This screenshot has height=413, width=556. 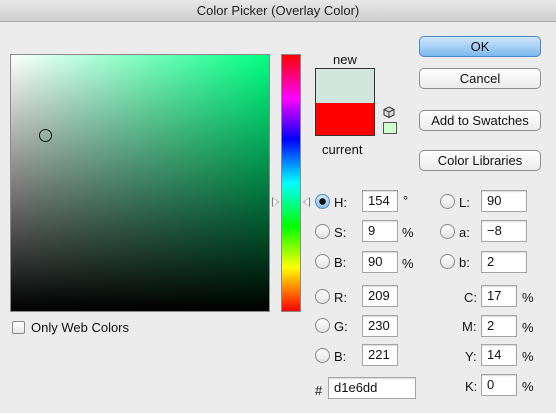 I want to click on lab-l-input: 90, so click(x=504, y=201).